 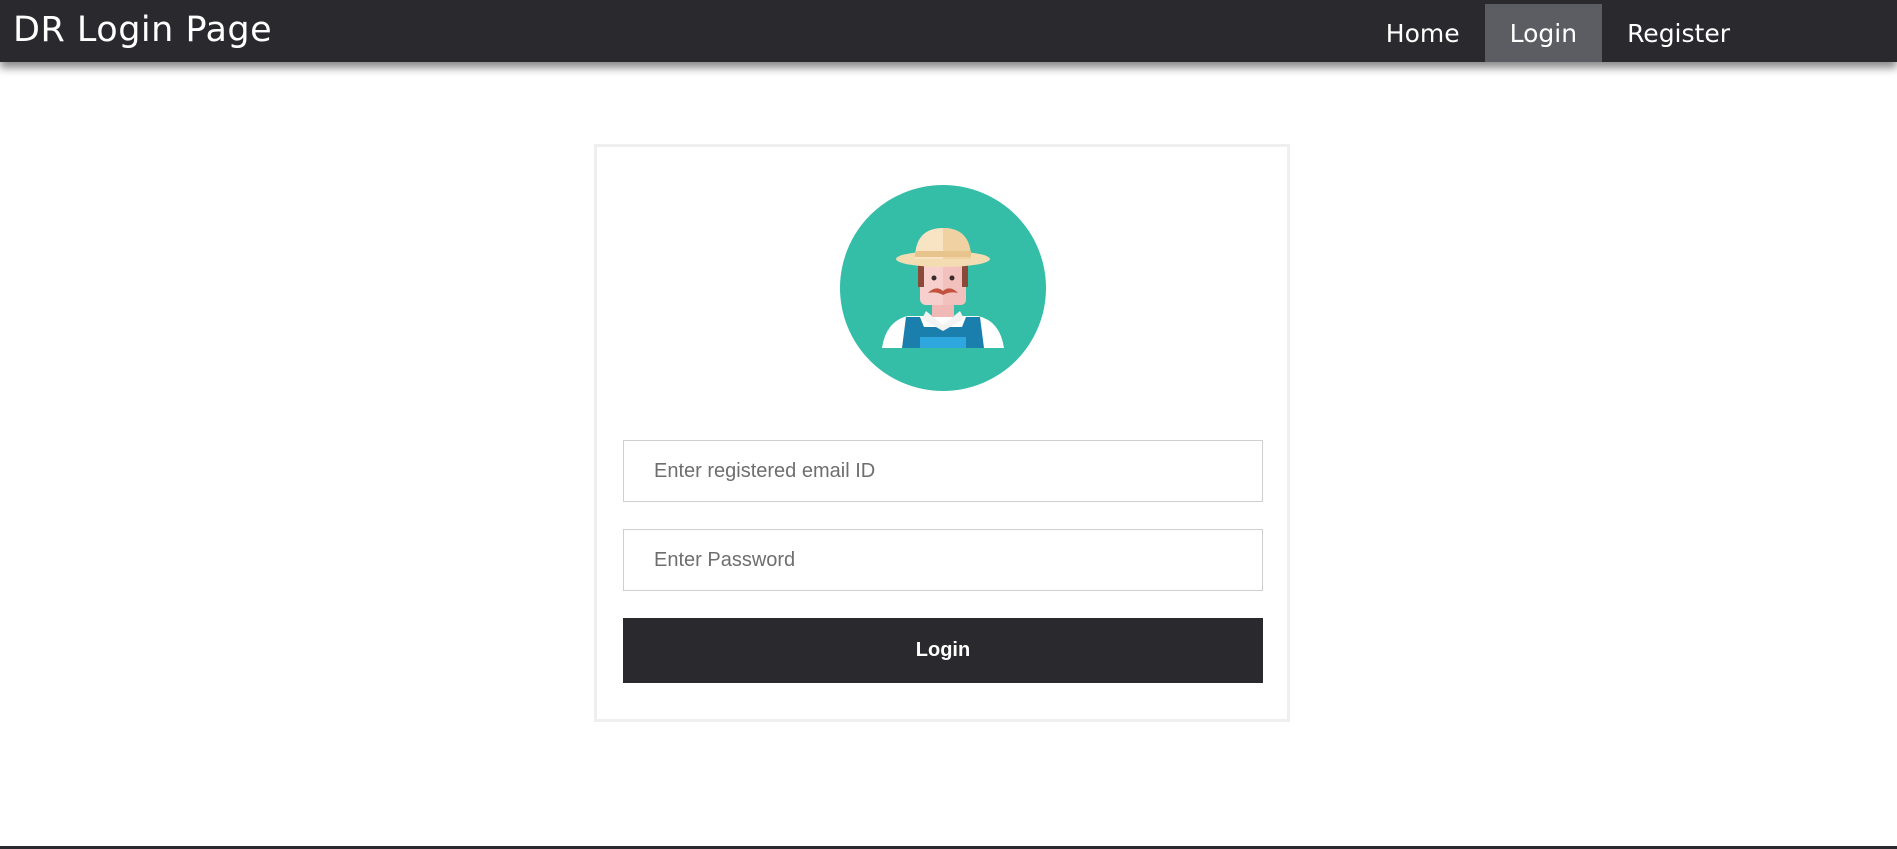 What do you see at coordinates (1543, 33) in the screenshot?
I see `nav-login-link: Login` at bounding box center [1543, 33].